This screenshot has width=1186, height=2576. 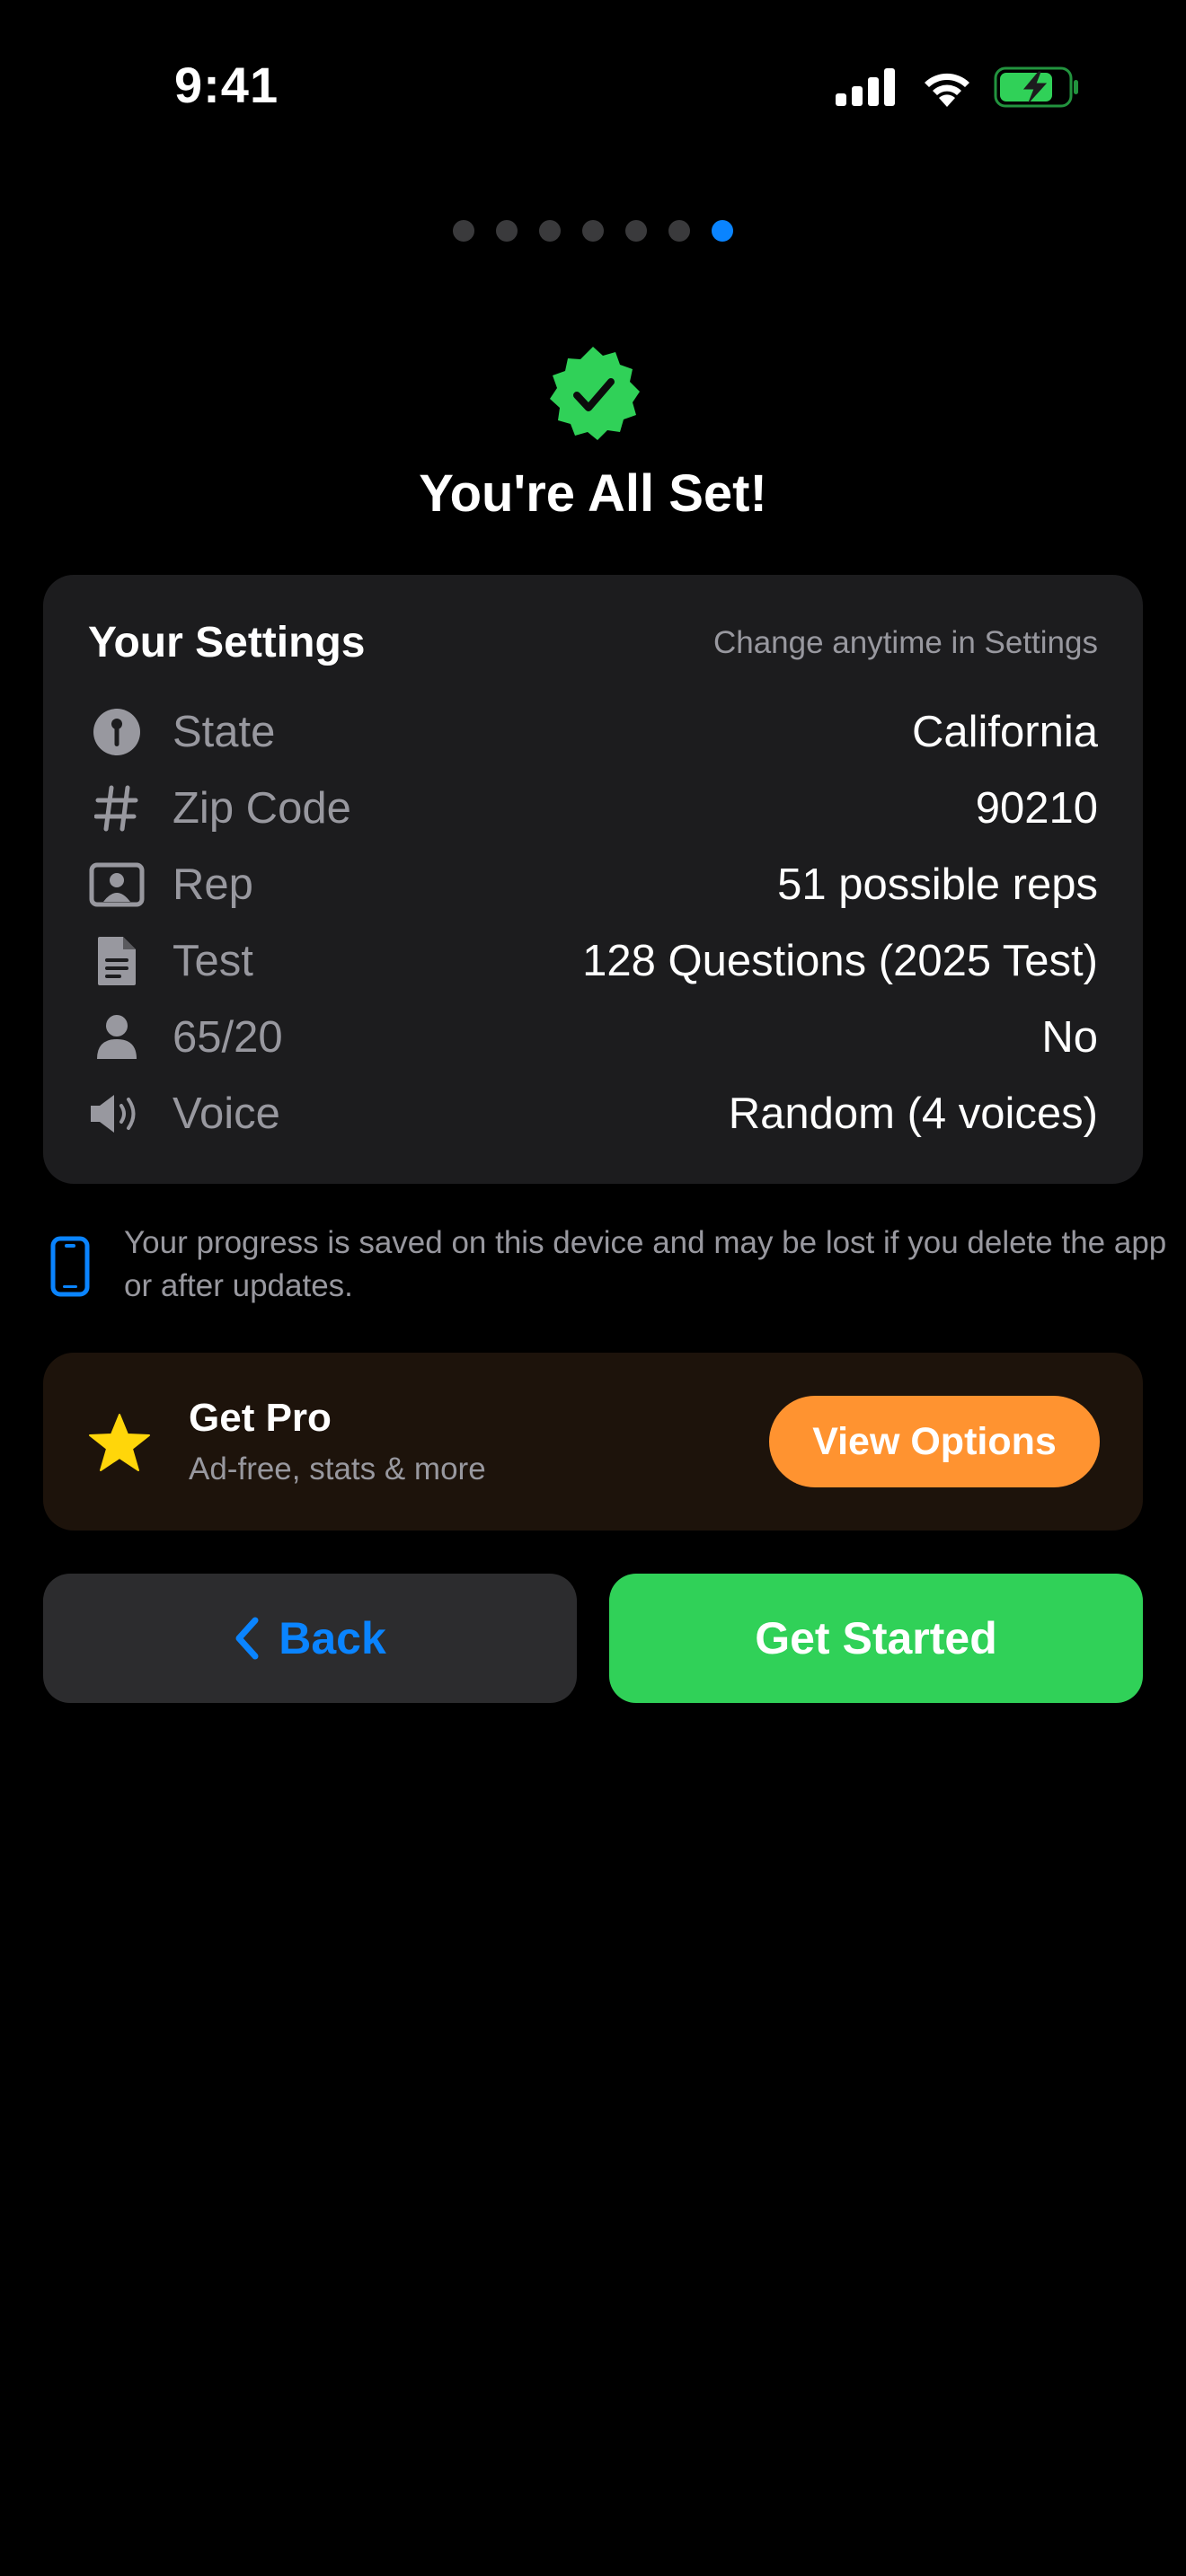 What do you see at coordinates (213, 961) in the screenshot?
I see `row-label: Test` at bounding box center [213, 961].